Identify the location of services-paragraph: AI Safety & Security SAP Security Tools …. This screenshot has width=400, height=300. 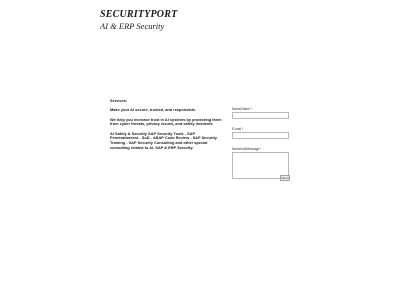
(163, 140).